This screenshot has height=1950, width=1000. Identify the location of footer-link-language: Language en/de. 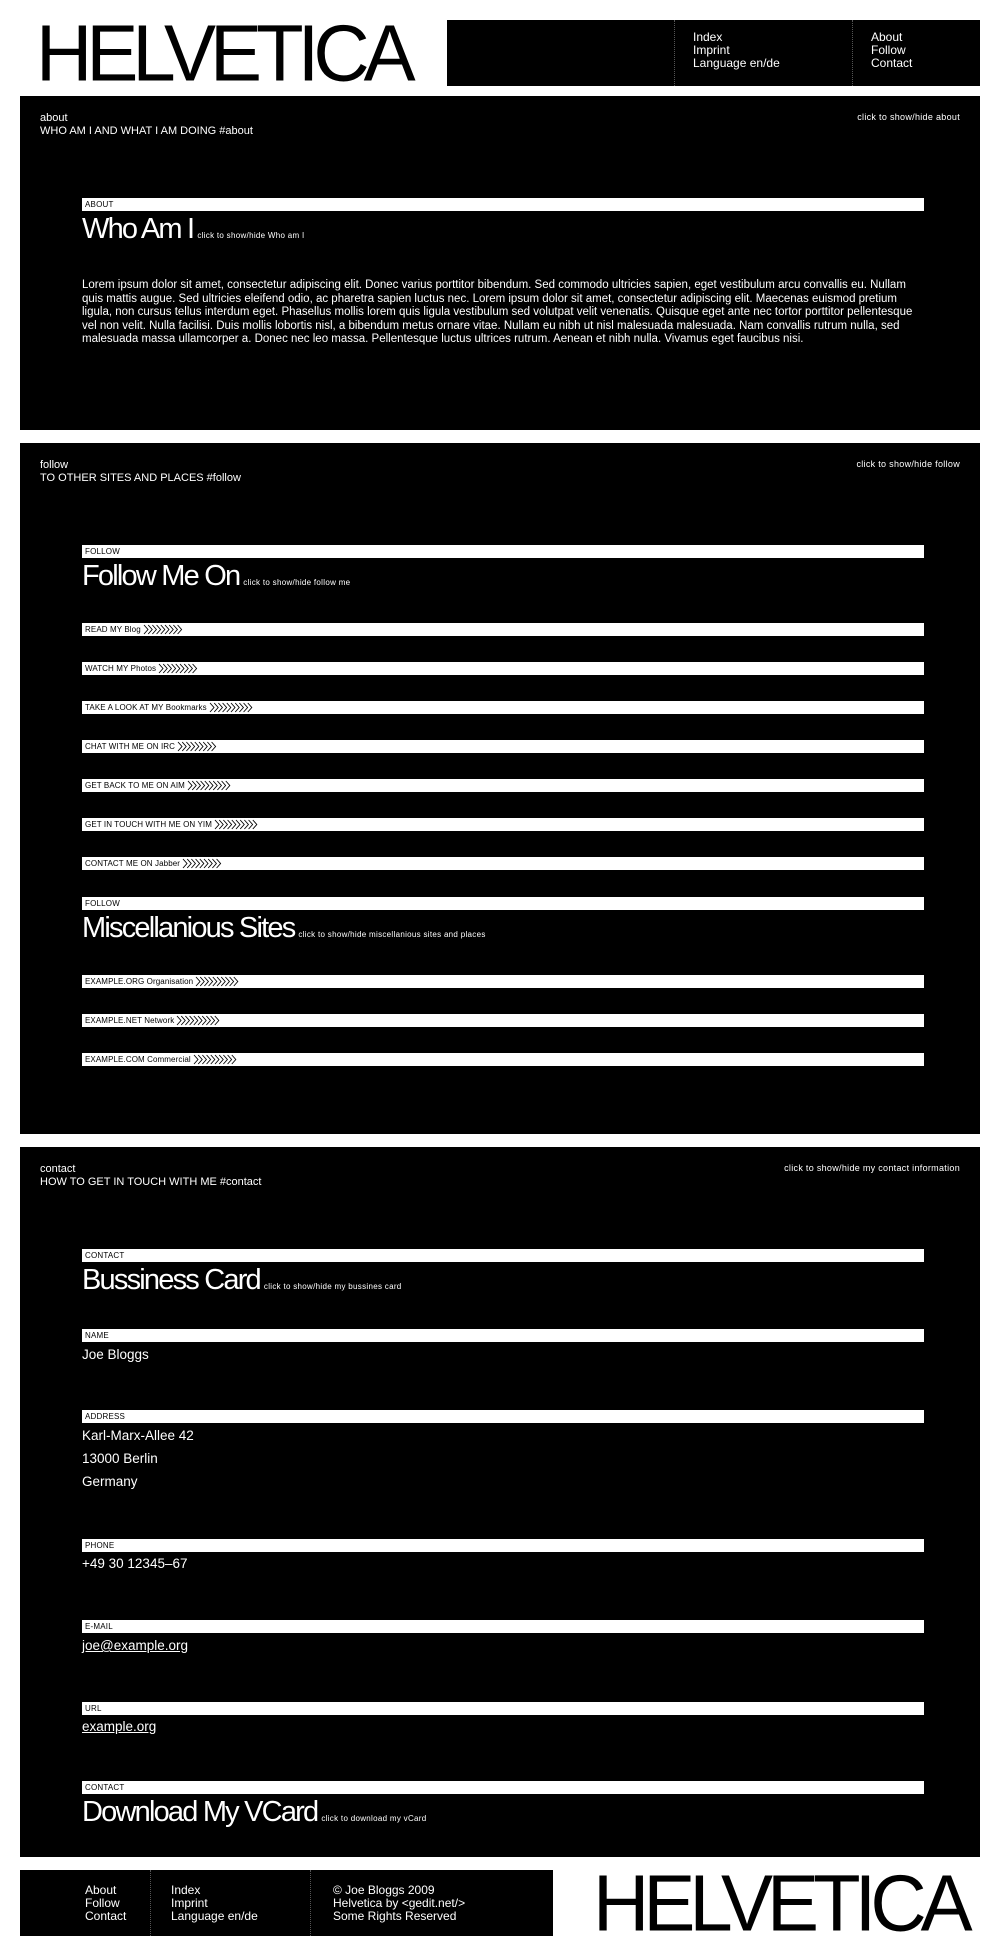
(240, 1916).